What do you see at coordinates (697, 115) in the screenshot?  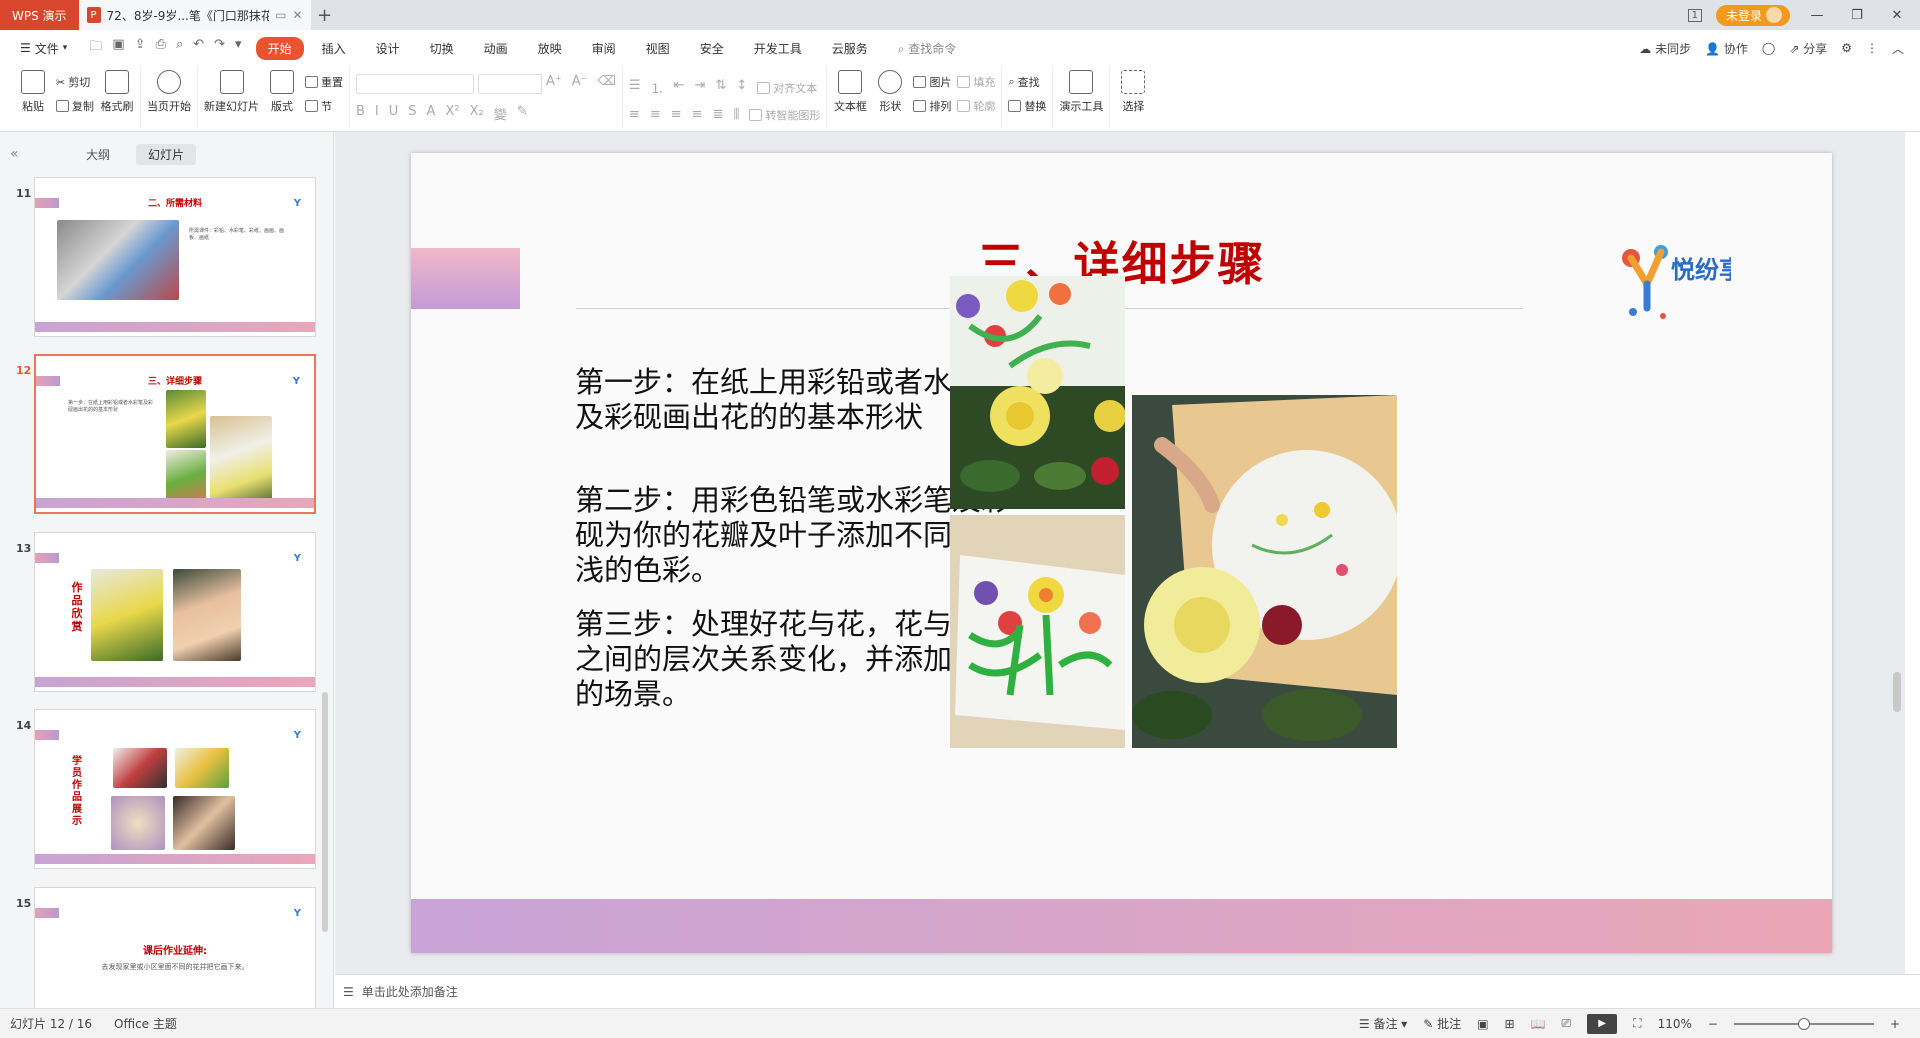 I see `justify-icon: ≡` at bounding box center [697, 115].